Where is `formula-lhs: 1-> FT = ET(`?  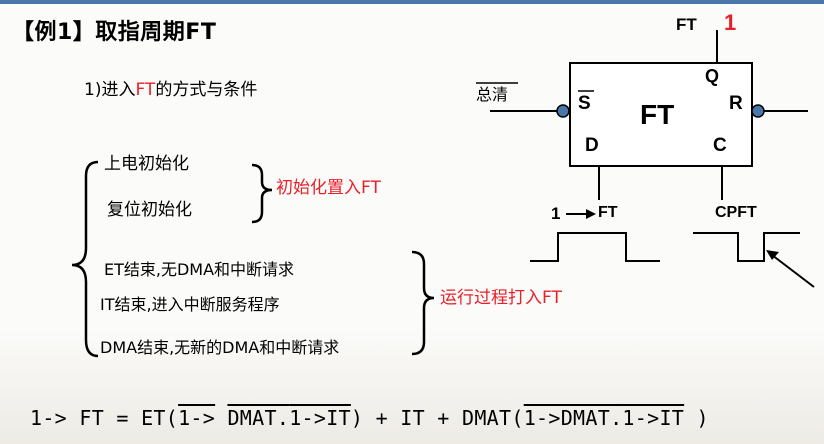 formula-lhs: 1-> FT = ET( is located at coordinates (104, 418).